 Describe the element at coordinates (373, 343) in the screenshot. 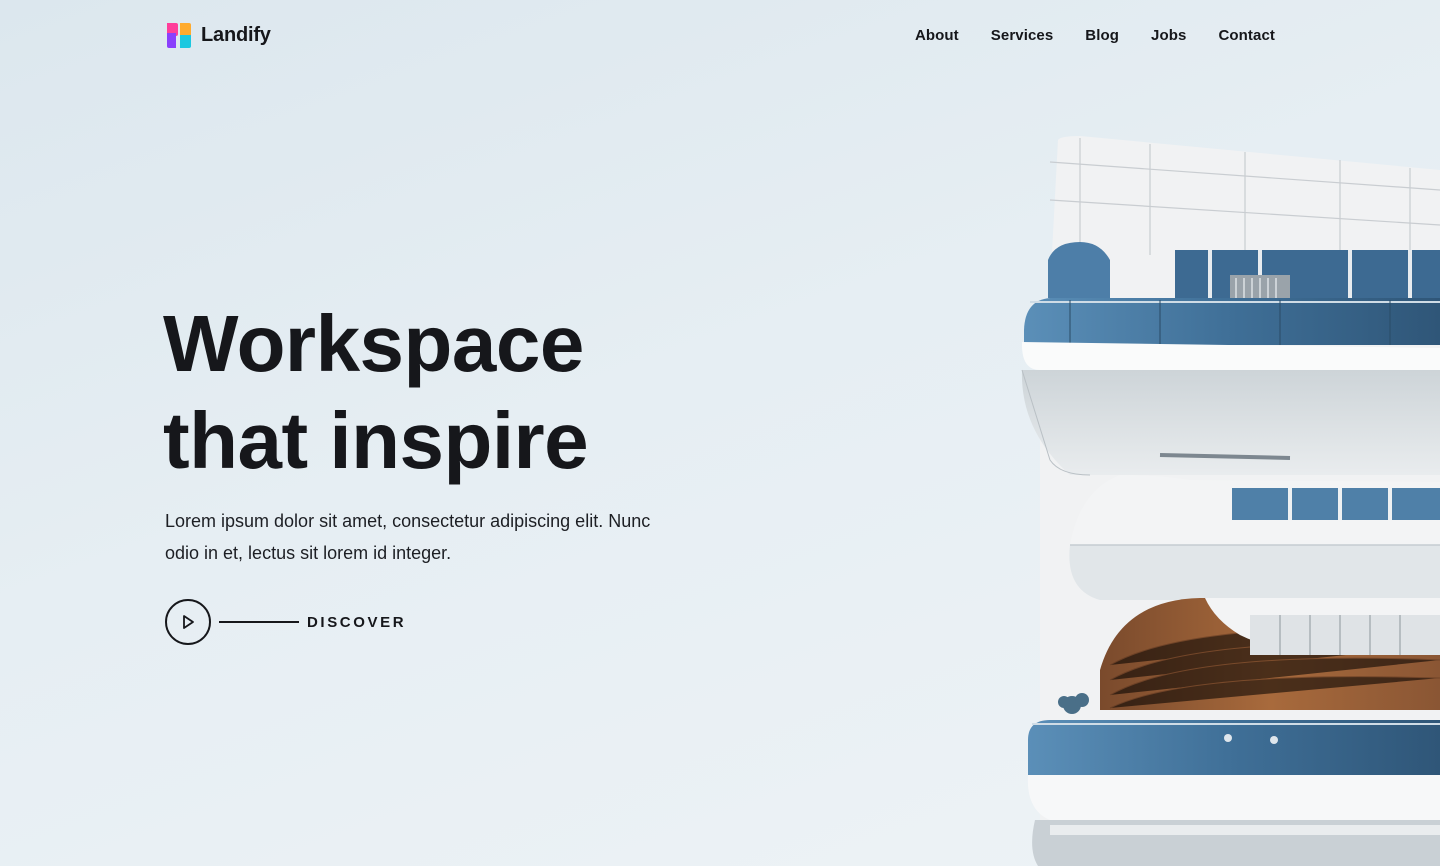

I see `hero-title-line-1: Workspace` at that location.